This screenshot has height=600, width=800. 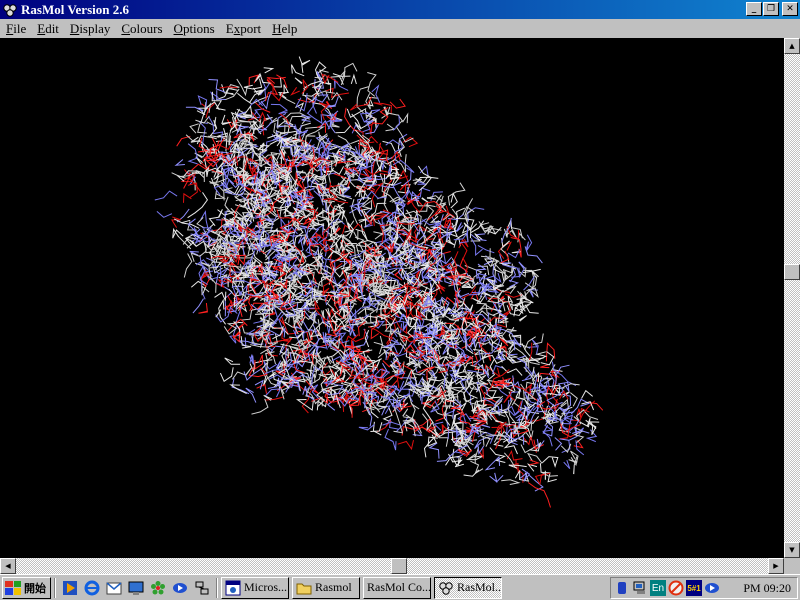 I want to click on menu-display: Display, so click(x=89, y=29).